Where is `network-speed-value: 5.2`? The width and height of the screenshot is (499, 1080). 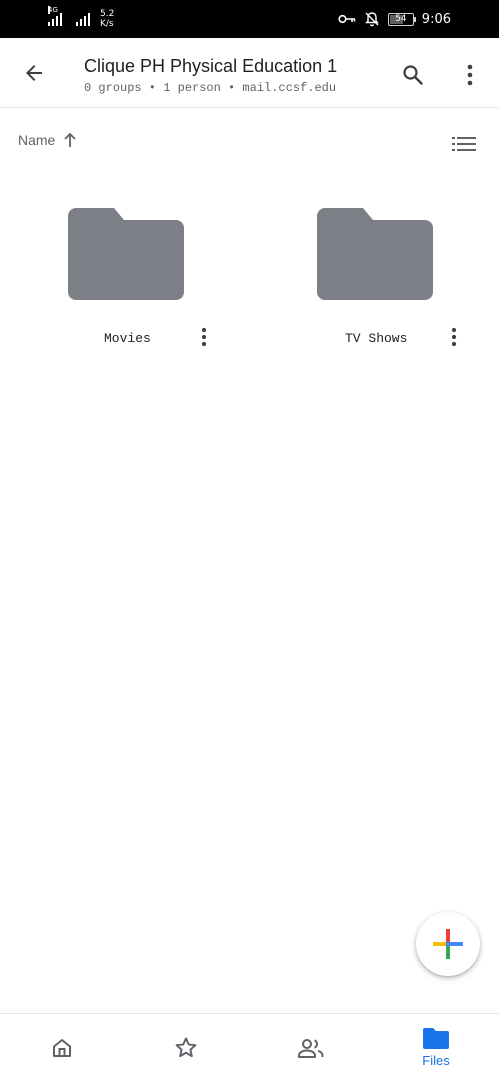 network-speed-value: 5.2 is located at coordinates (107, 14).